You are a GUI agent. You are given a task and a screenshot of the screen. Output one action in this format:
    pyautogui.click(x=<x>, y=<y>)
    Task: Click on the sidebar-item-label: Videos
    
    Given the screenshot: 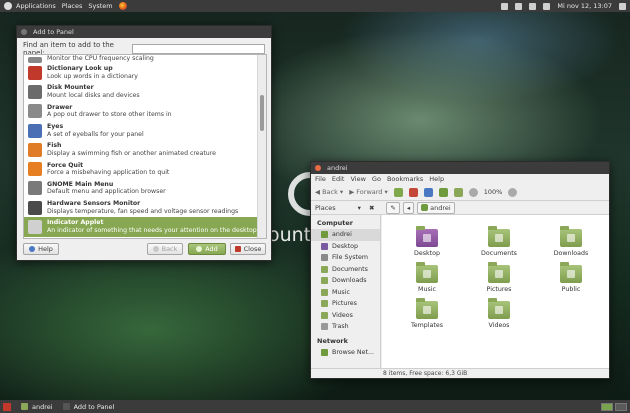 What is the action you would take?
    pyautogui.click(x=342, y=315)
    